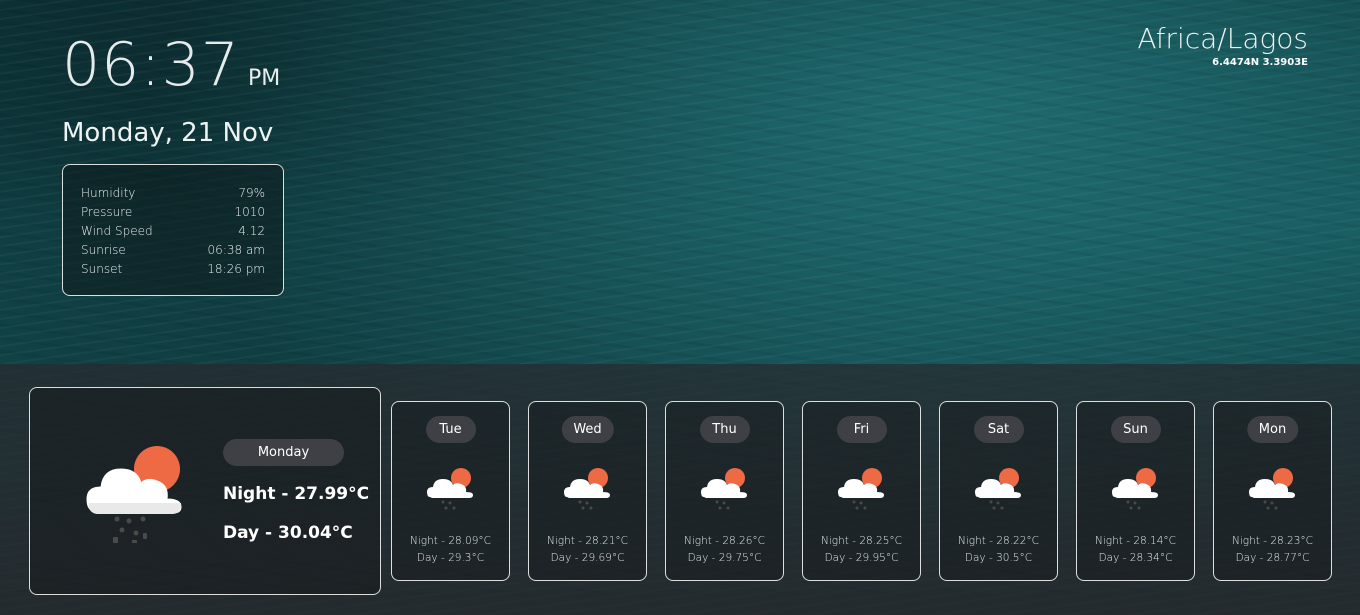 This screenshot has height=615, width=1360. Describe the element at coordinates (450, 558) in the screenshot. I see `forecast-day-temp: Day - 29.3°C` at that location.